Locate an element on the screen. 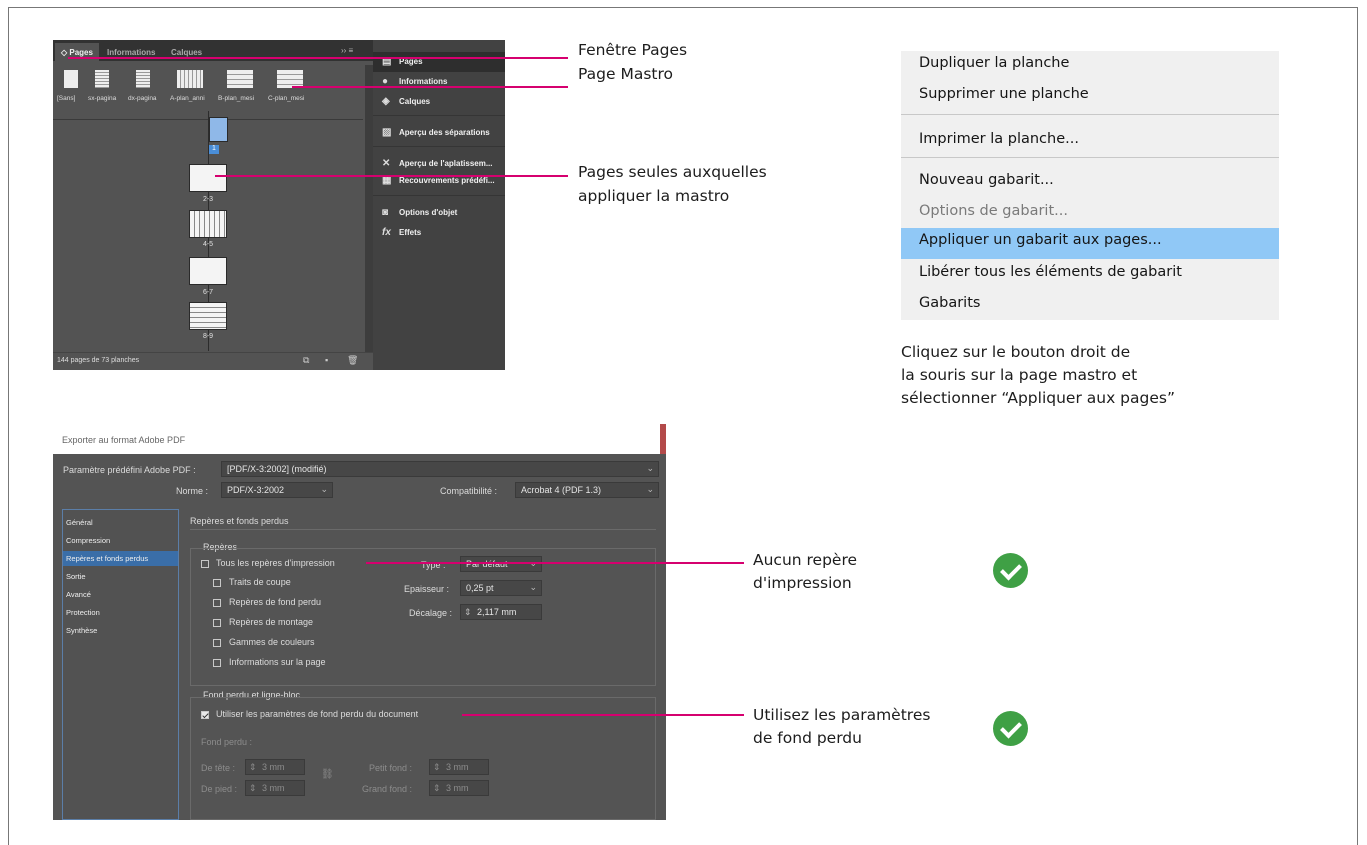 The width and height of the screenshot is (1367, 845). pages-footer: 144 pages de 73 planches ⧉ ▪ 🗑 is located at coordinates (213, 361).